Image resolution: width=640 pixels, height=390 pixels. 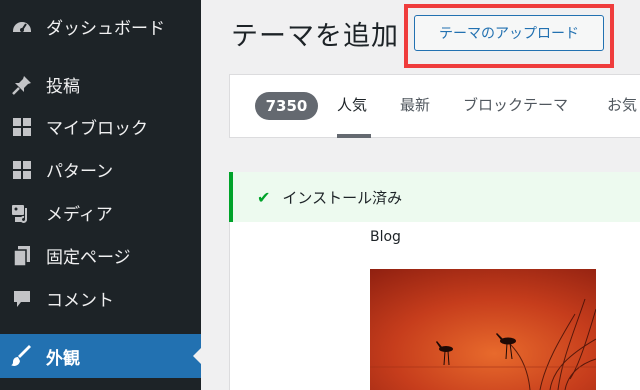 What do you see at coordinates (434, 197) in the screenshot?
I see `installed-notice: ✔ インストール済み` at bounding box center [434, 197].